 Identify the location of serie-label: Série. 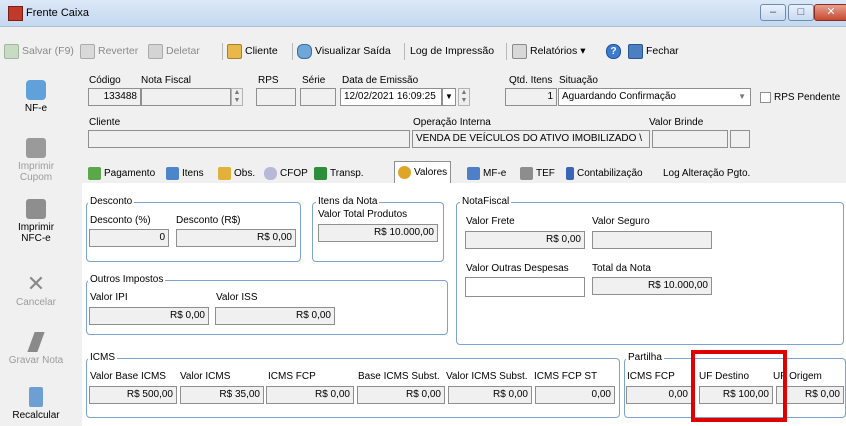
(314, 80).